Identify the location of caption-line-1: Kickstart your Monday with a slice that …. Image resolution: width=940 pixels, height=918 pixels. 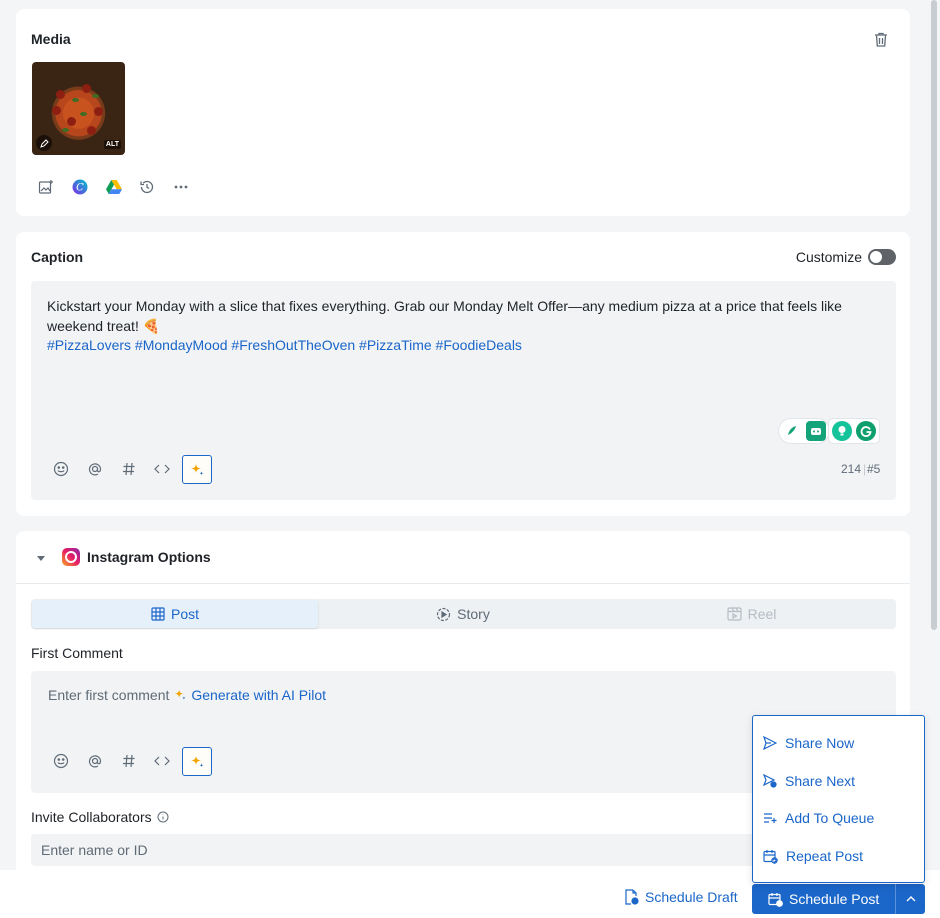
(444, 306).